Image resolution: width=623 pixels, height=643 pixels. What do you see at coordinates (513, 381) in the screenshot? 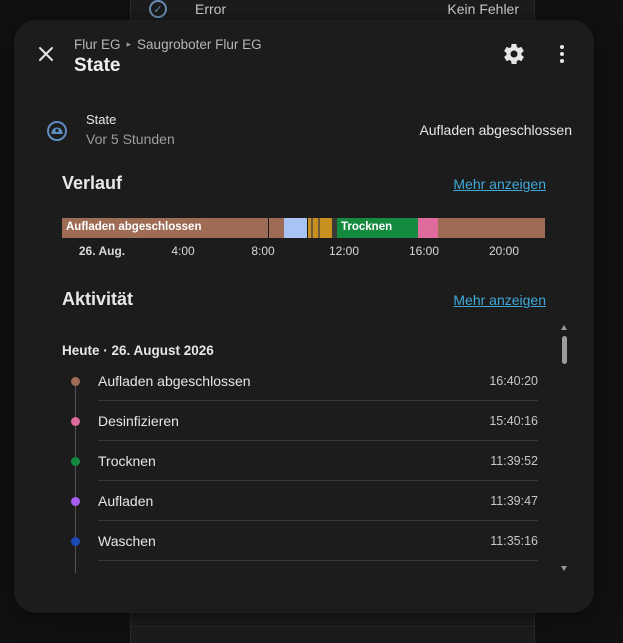
I see `activity-item-time: 16:40:20` at bounding box center [513, 381].